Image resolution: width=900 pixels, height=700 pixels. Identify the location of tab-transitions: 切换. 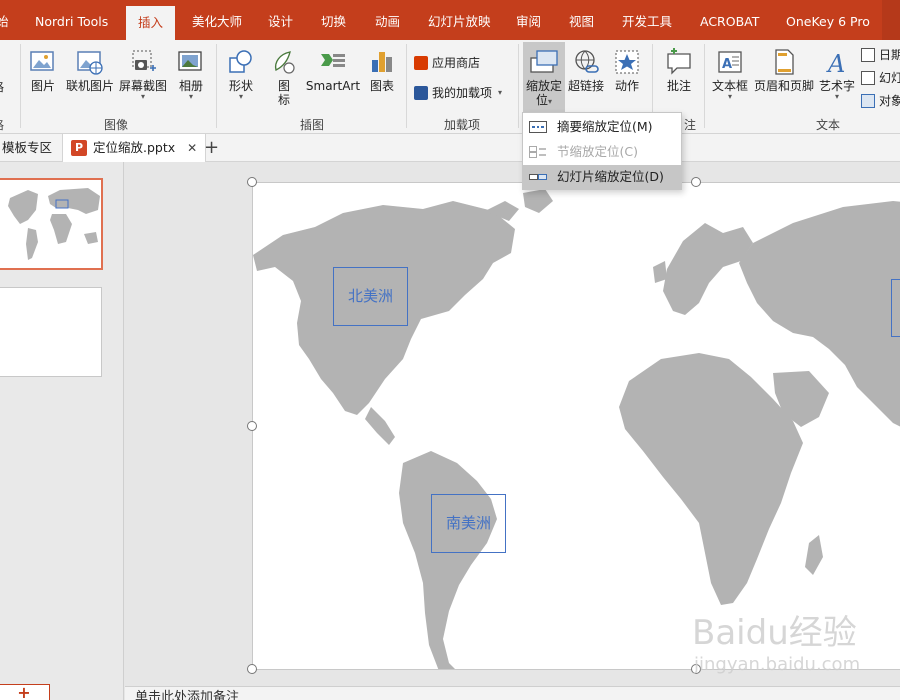
(333, 20).